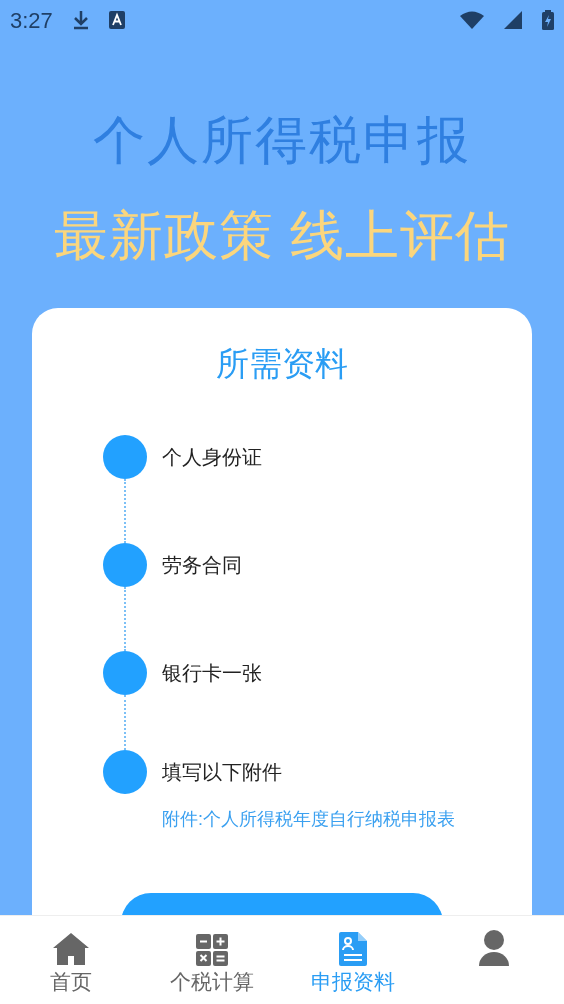 Image resolution: width=564 pixels, height=1004 pixels. Describe the element at coordinates (513, 20) in the screenshot. I see `signal-icon` at that location.